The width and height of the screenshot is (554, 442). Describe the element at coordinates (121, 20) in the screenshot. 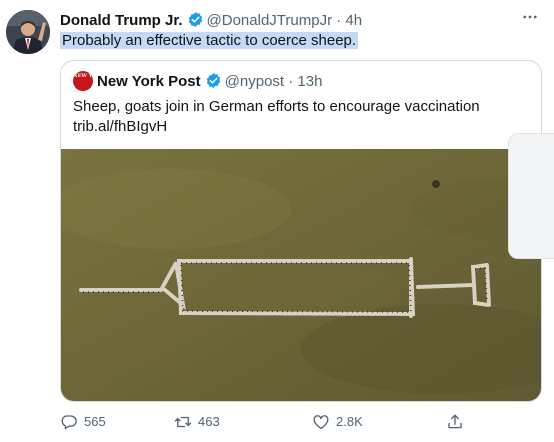

I see `author-name: Donald Trump Jr.` at that location.